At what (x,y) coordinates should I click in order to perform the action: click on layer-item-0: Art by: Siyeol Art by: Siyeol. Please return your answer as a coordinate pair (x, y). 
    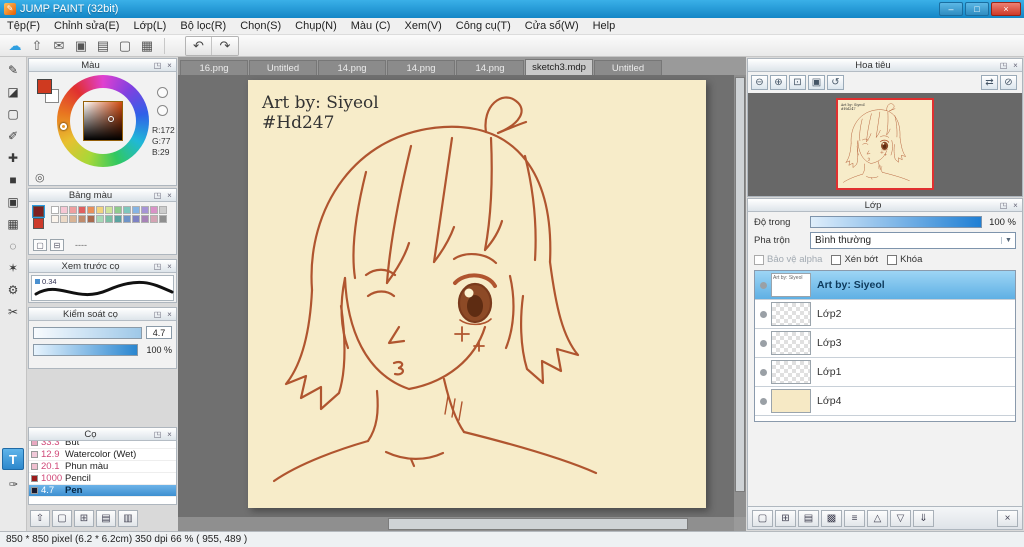
    Looking at the image, I should click on (885, 285).